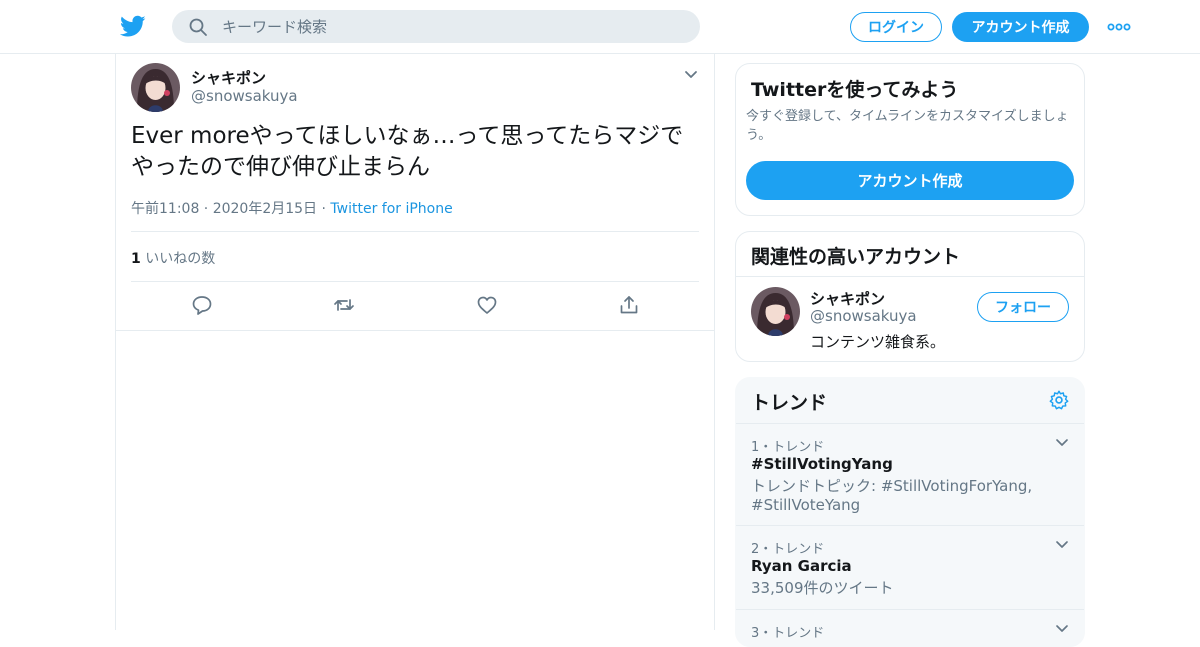 This screenshot has height=647, width=1200. I want to click on related-account-name: シャキポン, so click(847, 298).